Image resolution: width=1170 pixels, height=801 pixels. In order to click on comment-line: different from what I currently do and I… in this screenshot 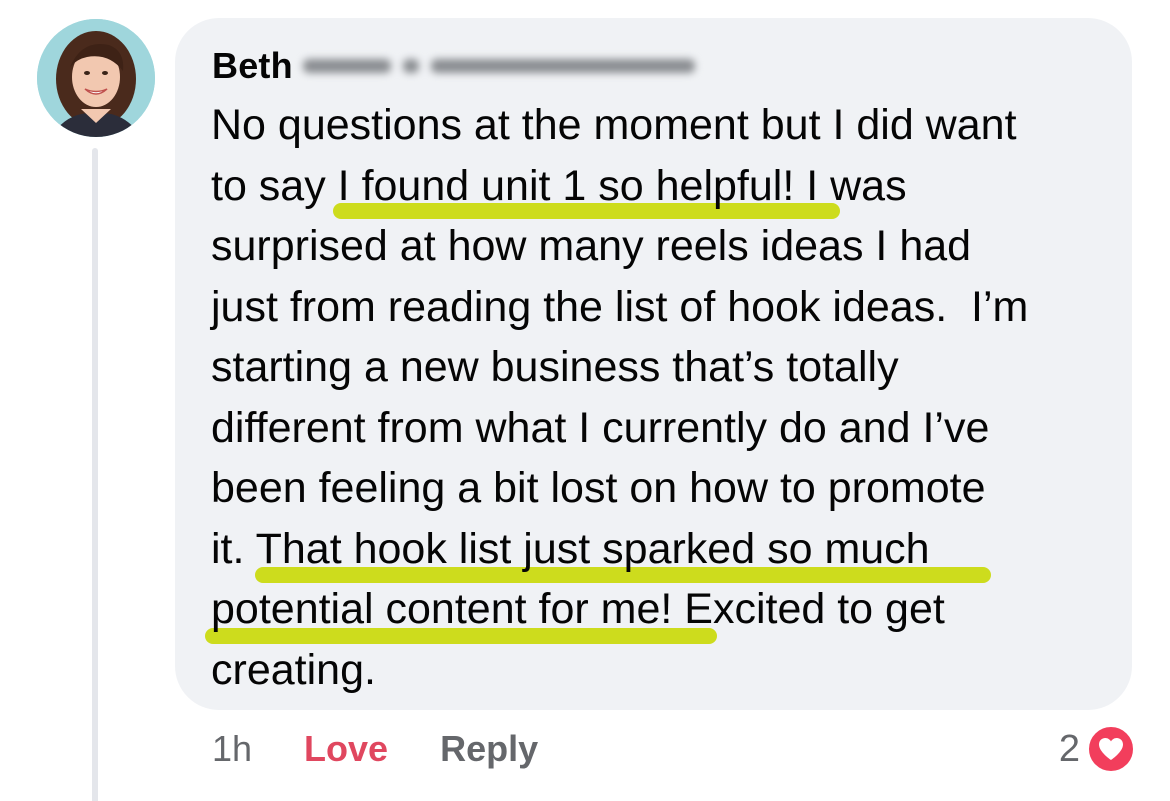, I will do `click(600, 427)`.